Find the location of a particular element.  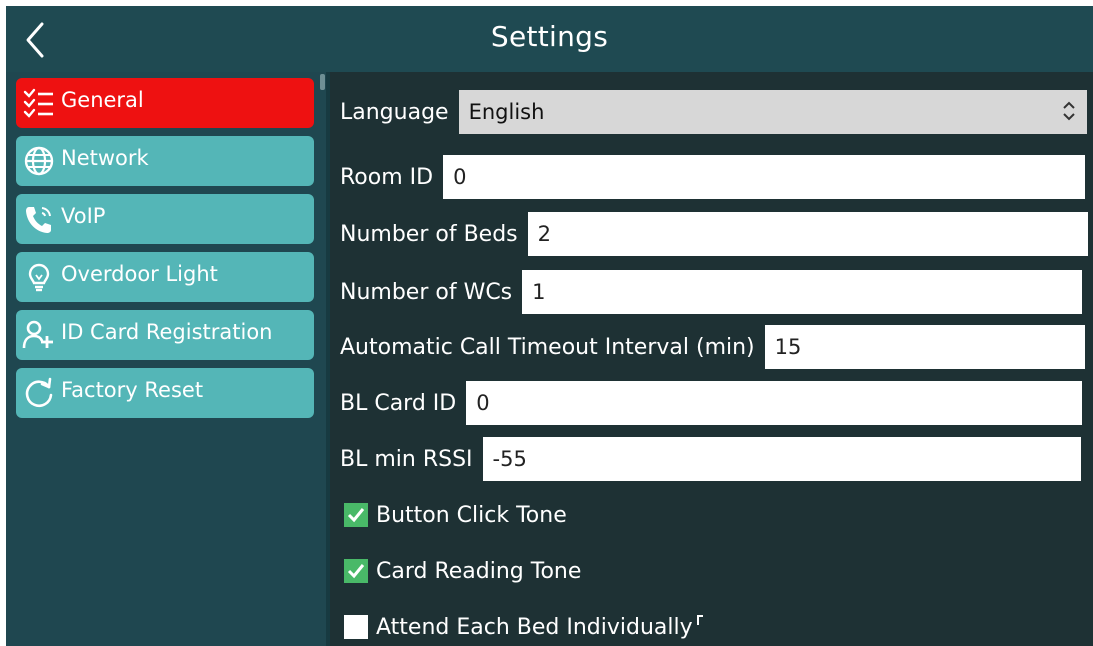

sidebar-item-label: General is located at coordinates (102, 100).